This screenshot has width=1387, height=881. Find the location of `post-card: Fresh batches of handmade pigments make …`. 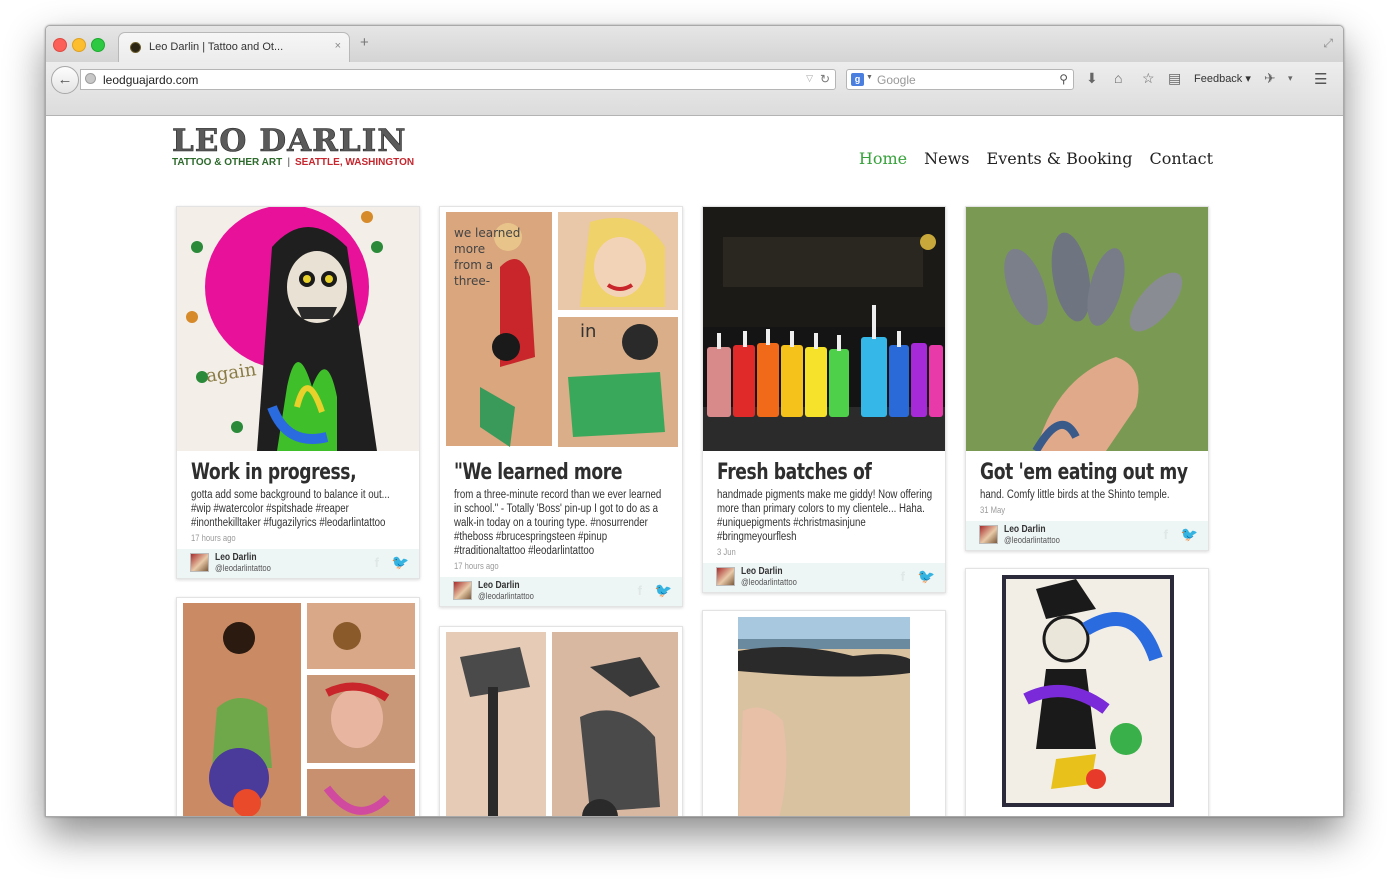

post-card: Fresh batches of handmade pigments make … is located at coordinates (824, 399).